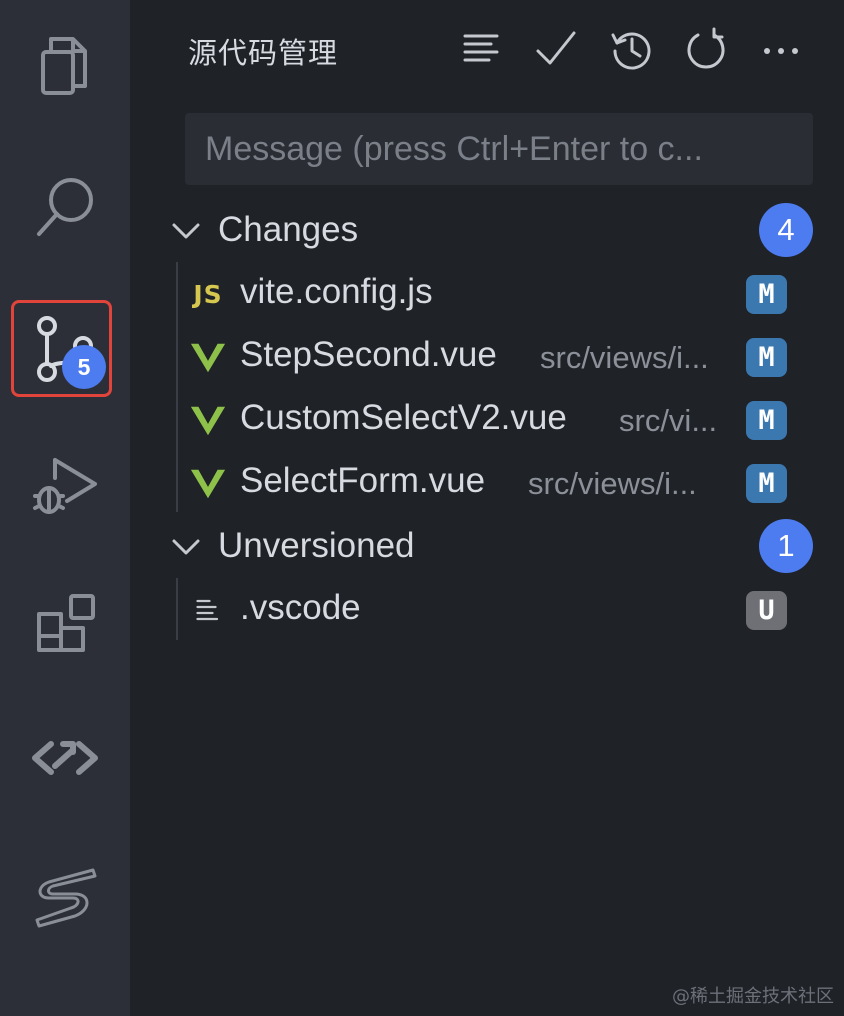  Describe the element at coordinates (363, 480) in the screenshot. I see `file-name: SelectForm.vue` at that location.